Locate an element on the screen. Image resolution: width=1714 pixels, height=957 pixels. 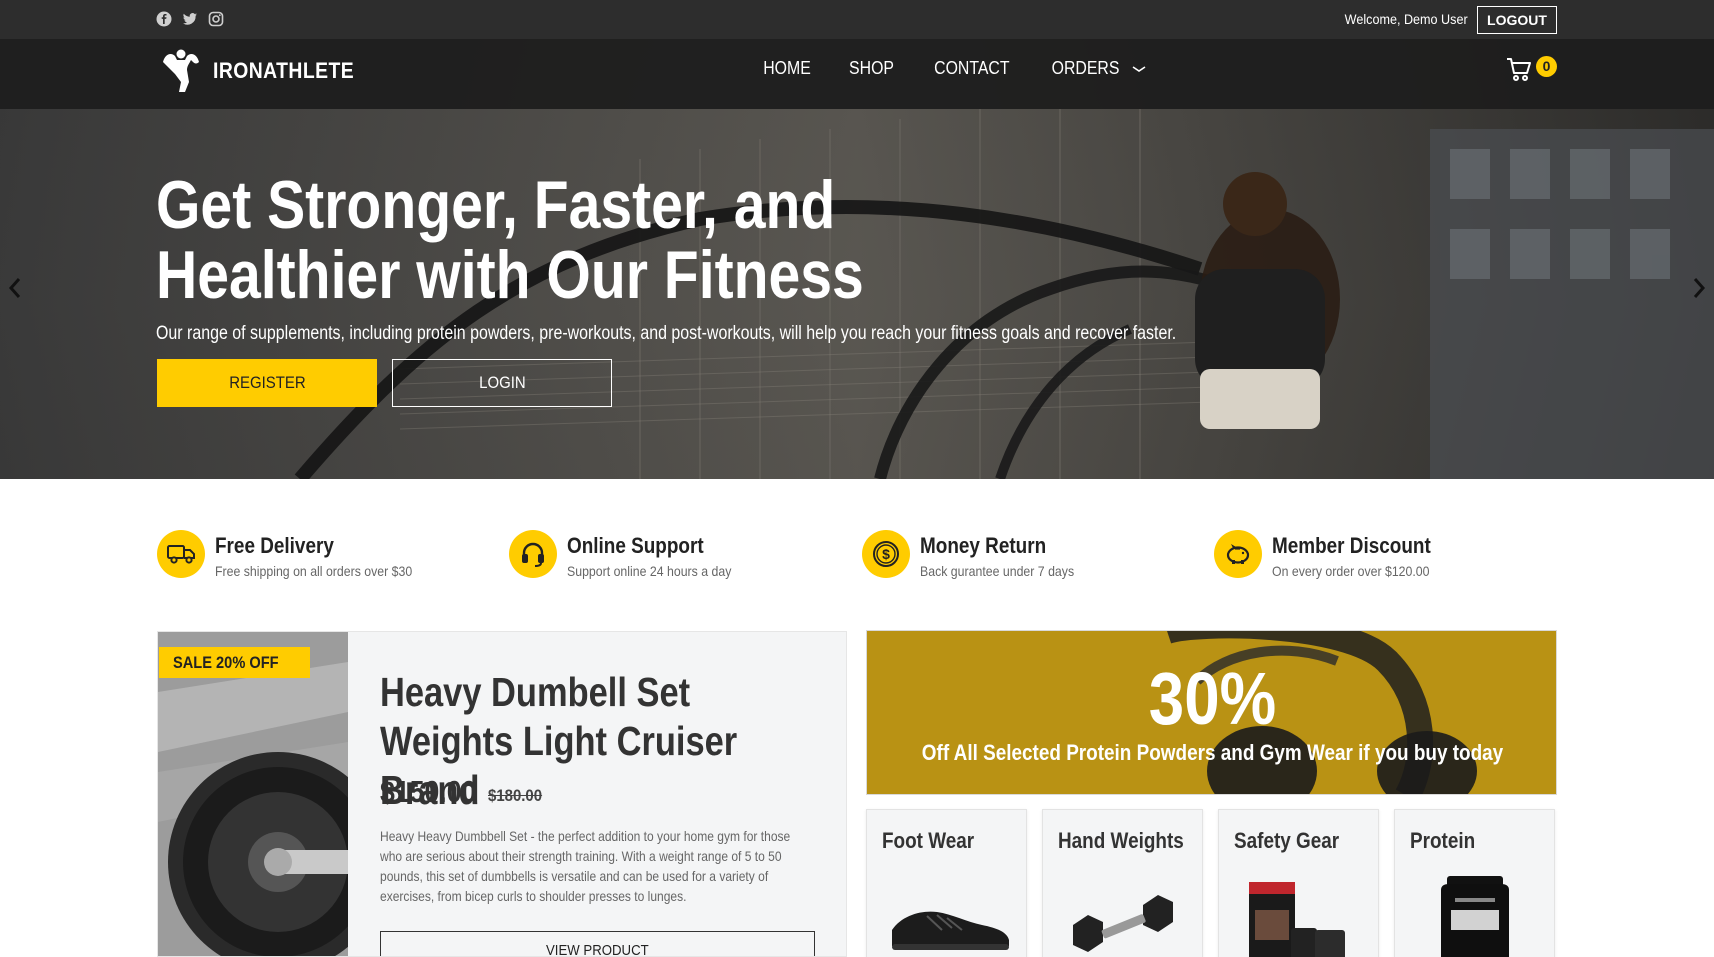
carousel-prev-button is located at coordinates (15, 288).